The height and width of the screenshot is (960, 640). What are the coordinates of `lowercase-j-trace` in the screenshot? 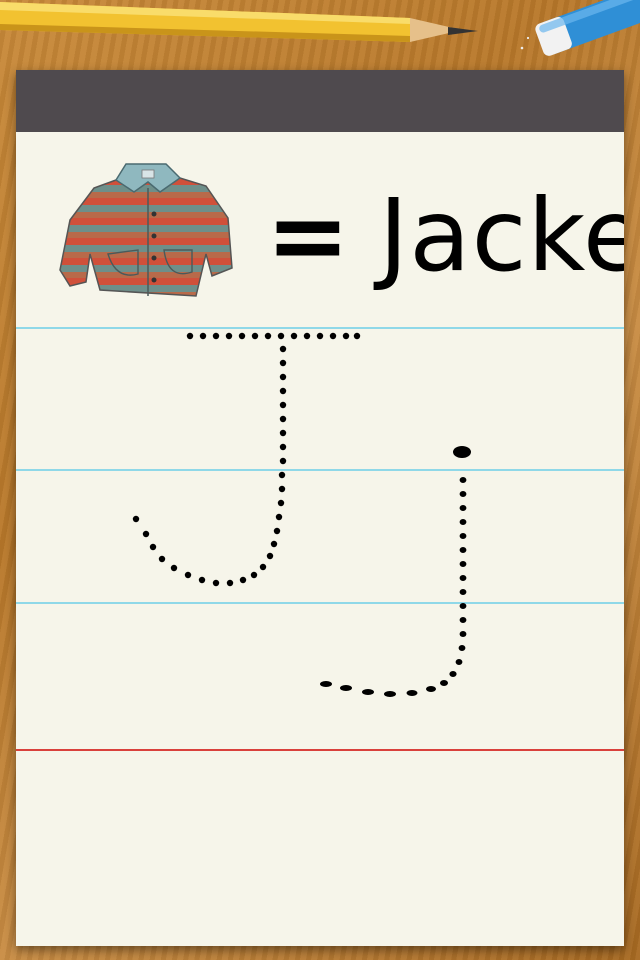 It's located at (395, 571).